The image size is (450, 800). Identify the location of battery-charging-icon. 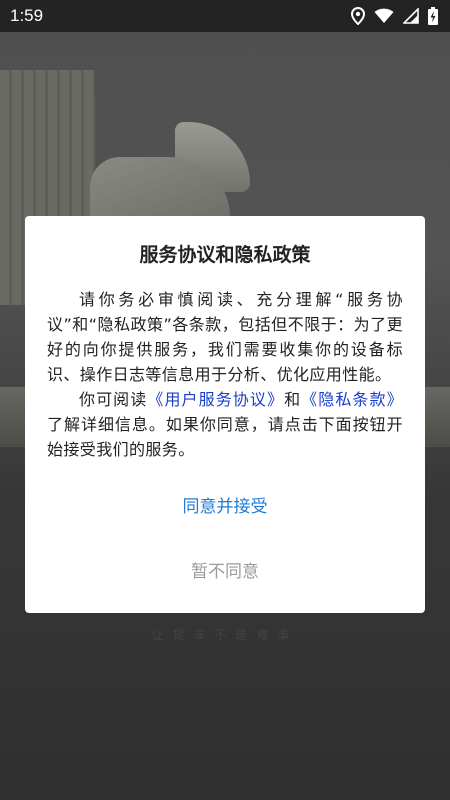
(433, 16).